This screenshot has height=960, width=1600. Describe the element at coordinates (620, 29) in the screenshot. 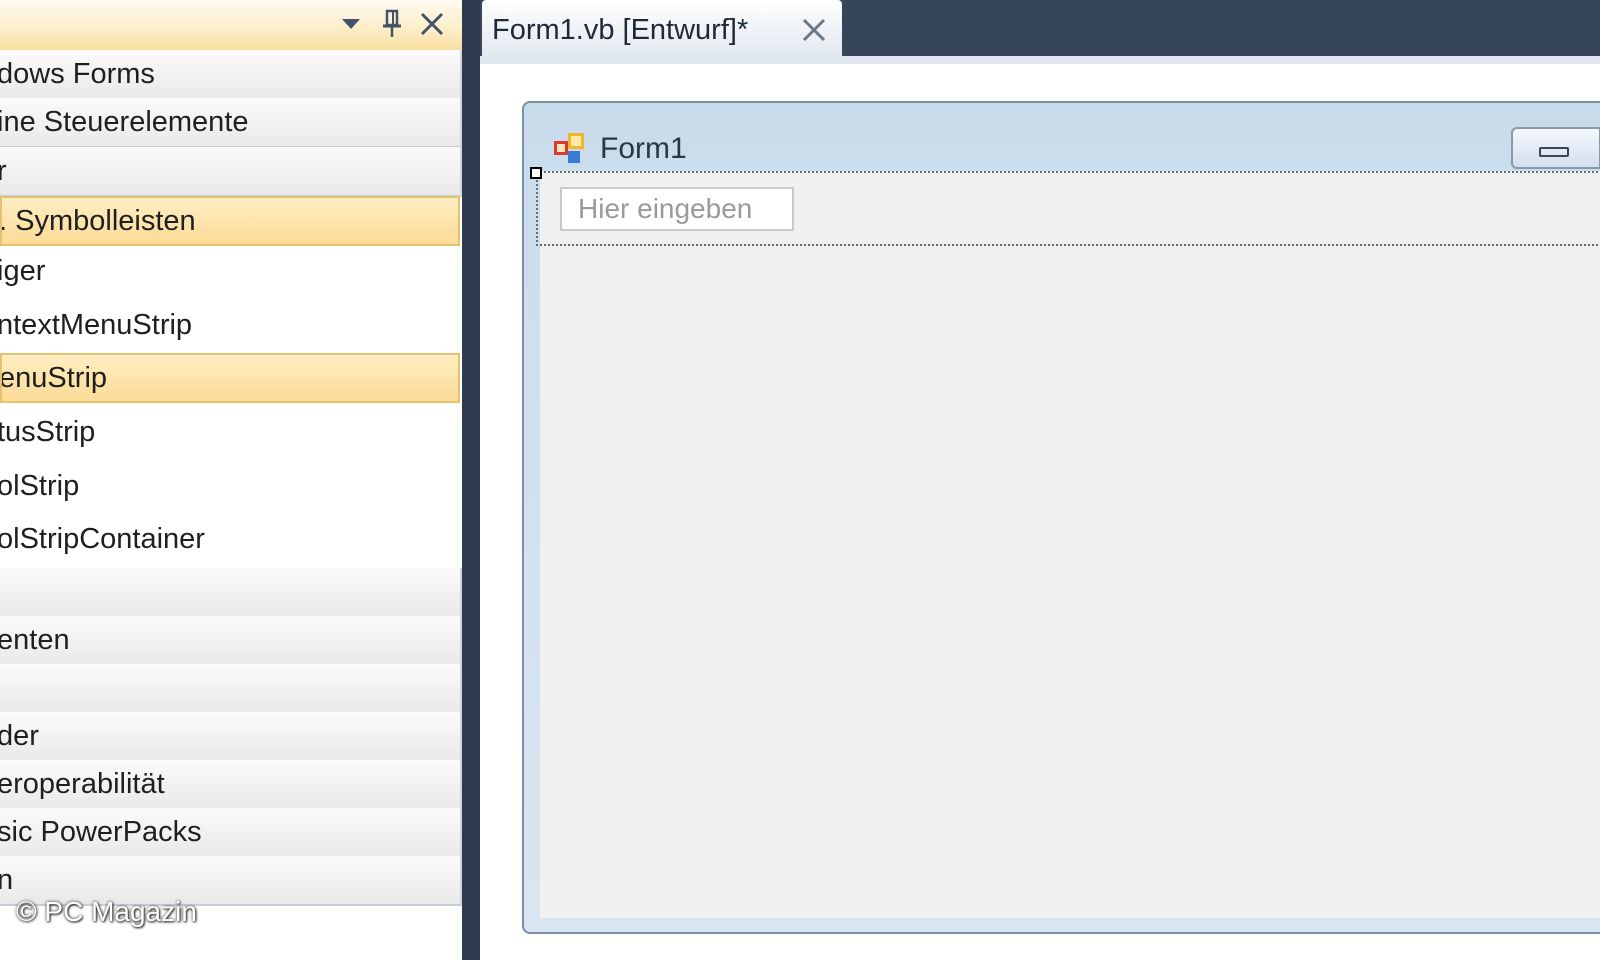

I see `tab-label: Form1.vb [Entwurf]*` at that location.